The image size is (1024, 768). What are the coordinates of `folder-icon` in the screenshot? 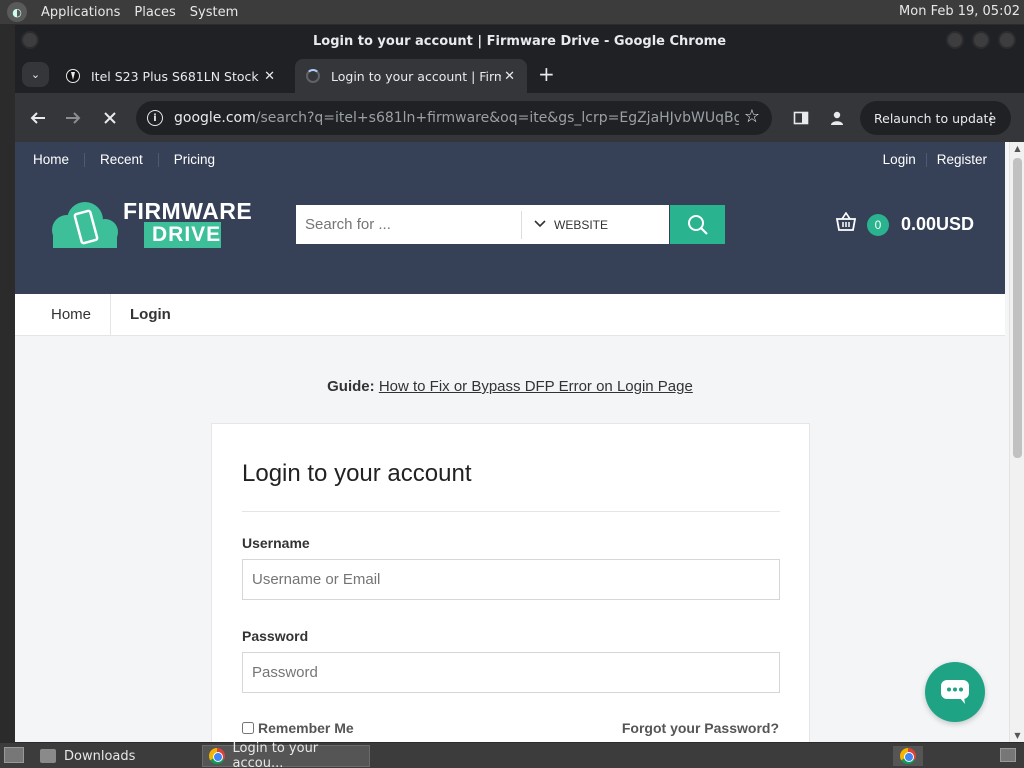 It's located at (48, 756).